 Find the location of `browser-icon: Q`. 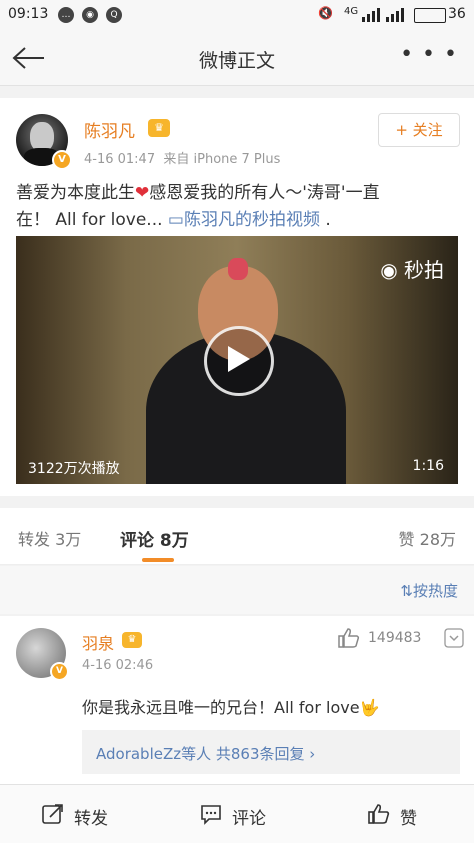

browser-icon: Q is located at coordinates (114, 15).